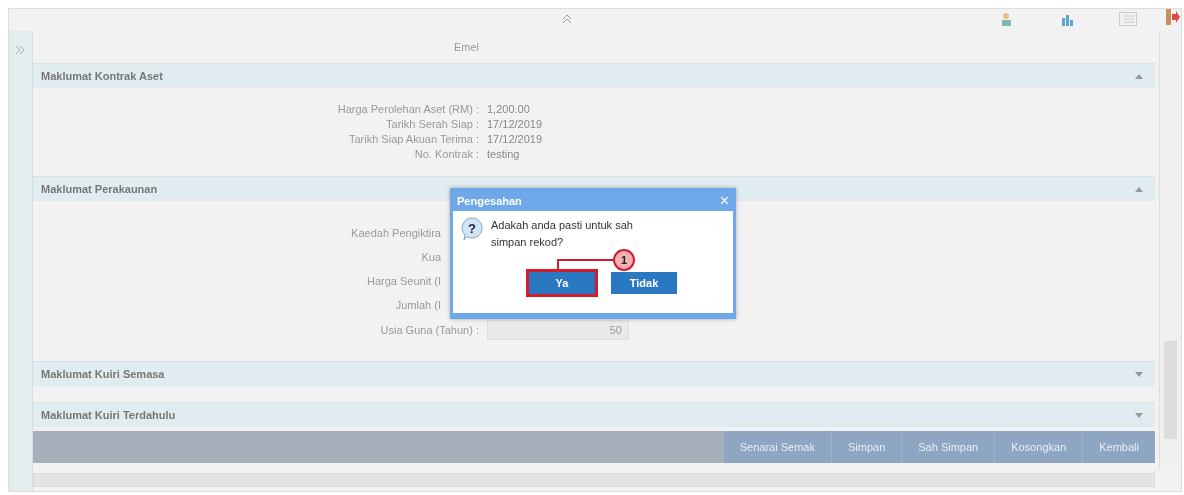  What do you see at coordinates (508, 110) in the screenshot?
I see `field-value: 1,200.00` at bounding box center [508, 110].